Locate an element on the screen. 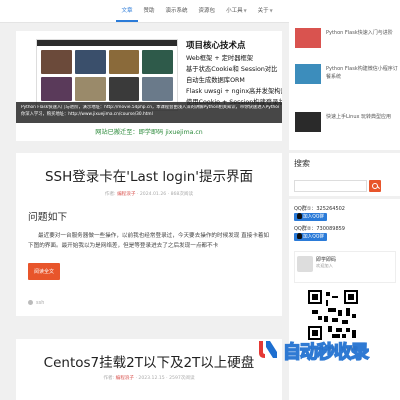  watermark: 自动秒收录 is located at coordinates (328, 353).